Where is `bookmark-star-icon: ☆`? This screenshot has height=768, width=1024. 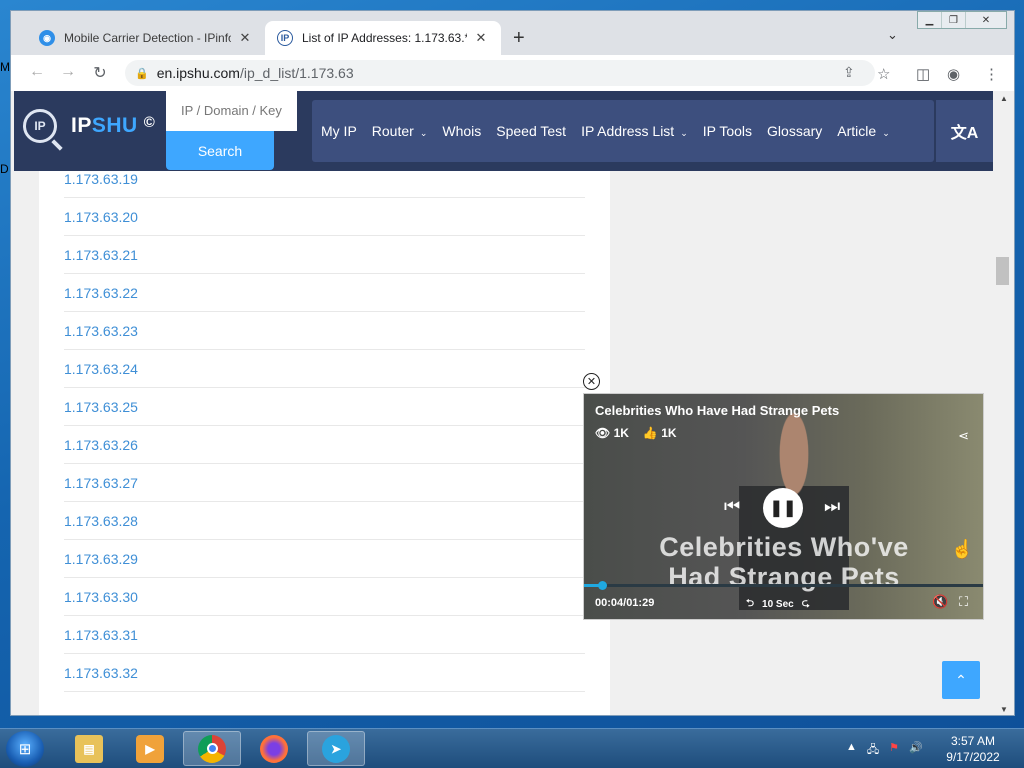 bookmark-star-icon: ☆ is located at coordinates (883, 74).